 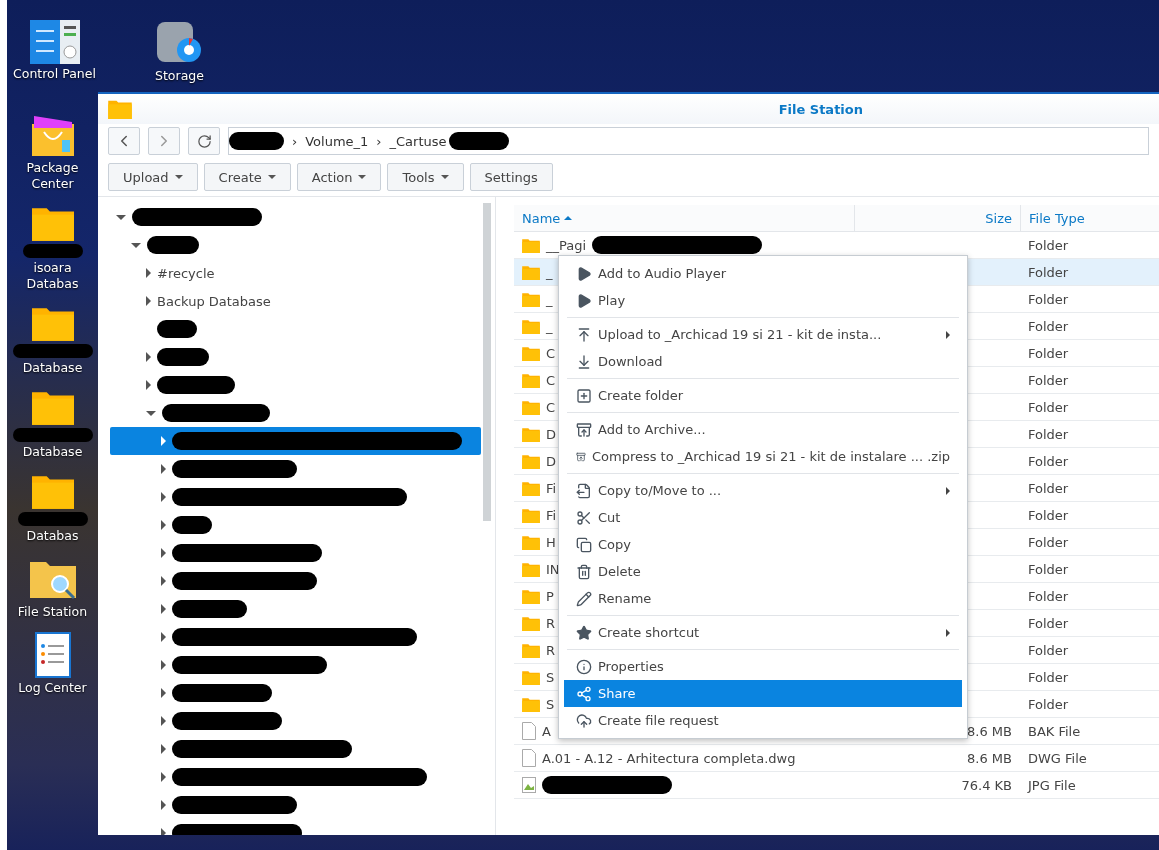 What do you see at coordinates (763, 517) in the screenshot?
I see `menu-item: Cut` at bounding box center [763, 517].